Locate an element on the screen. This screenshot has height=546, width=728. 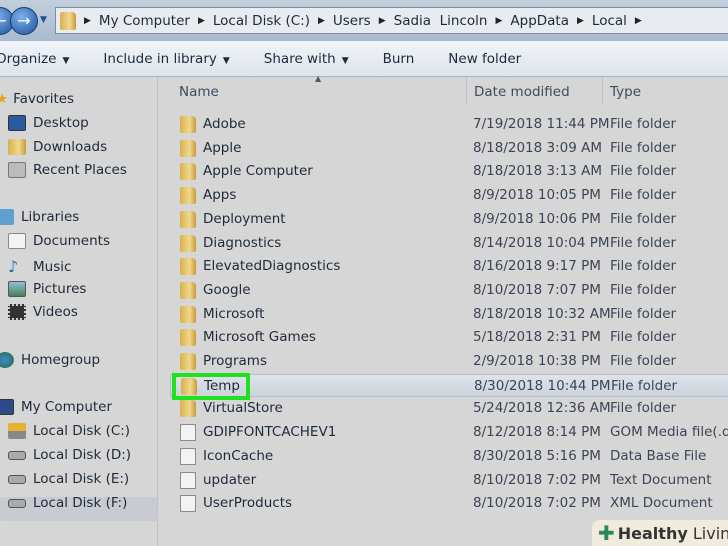
file-type: Data Base File is located at coordinates (658, 455).